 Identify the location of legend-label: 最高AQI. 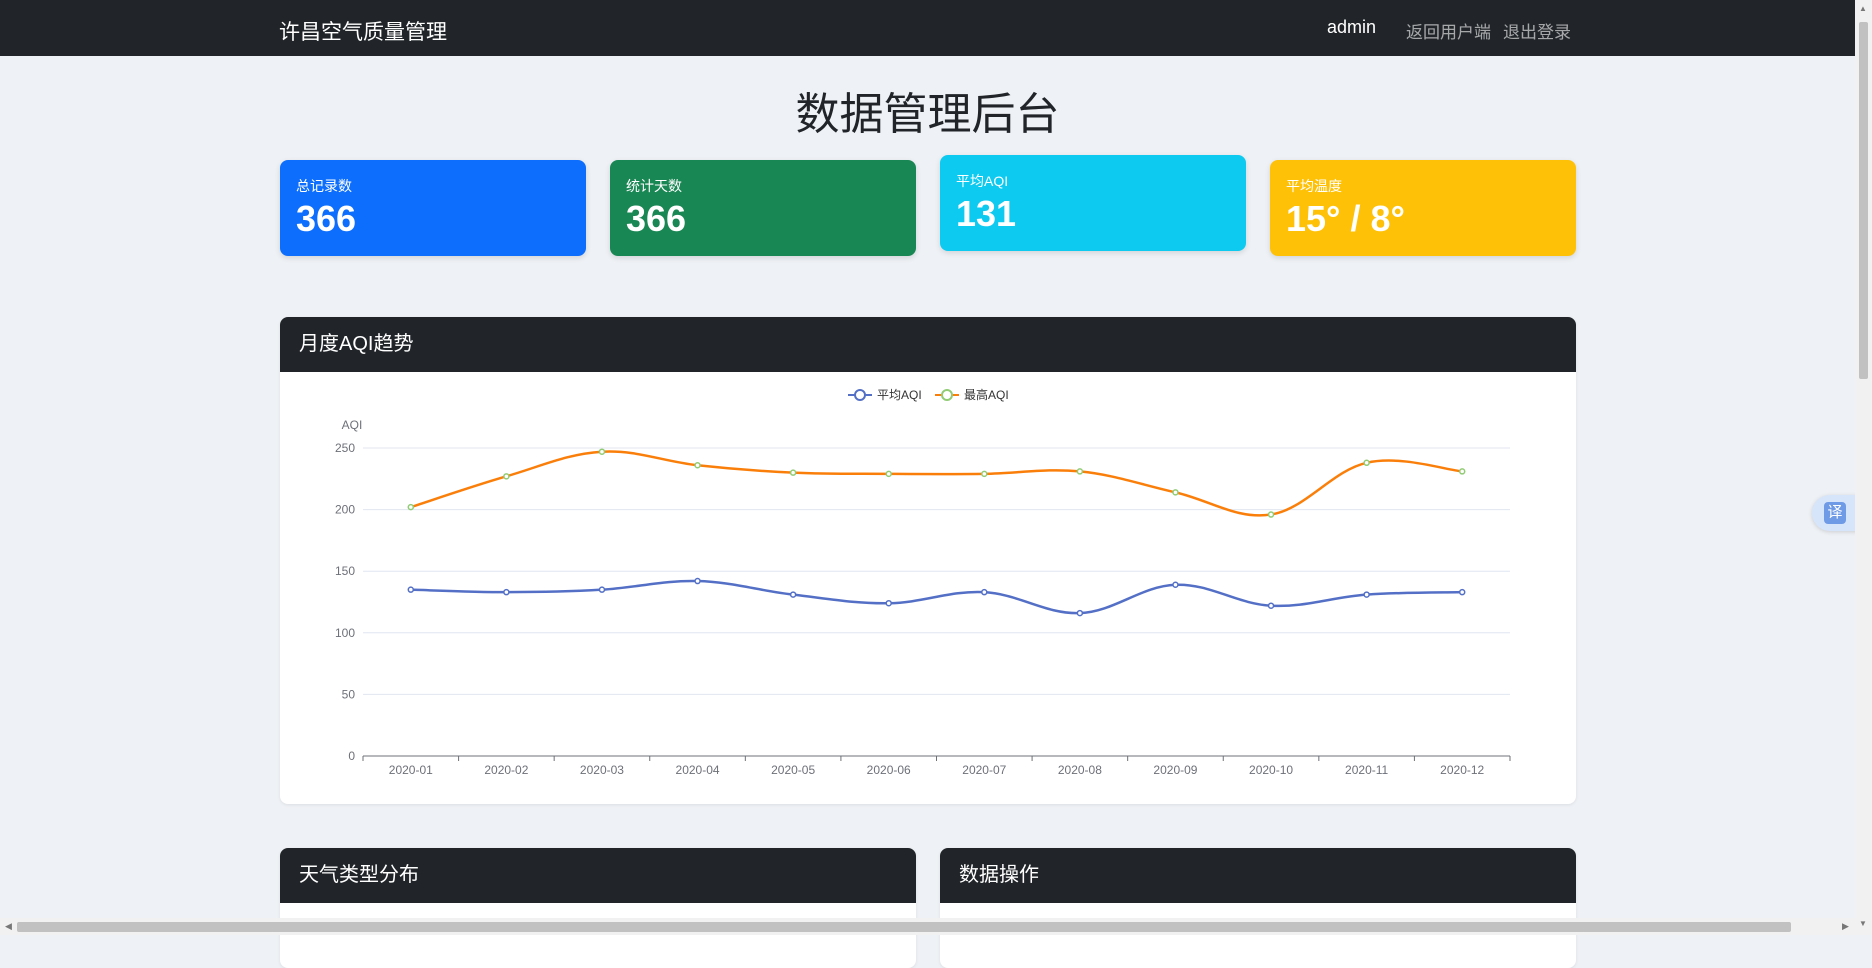
(986, 394).